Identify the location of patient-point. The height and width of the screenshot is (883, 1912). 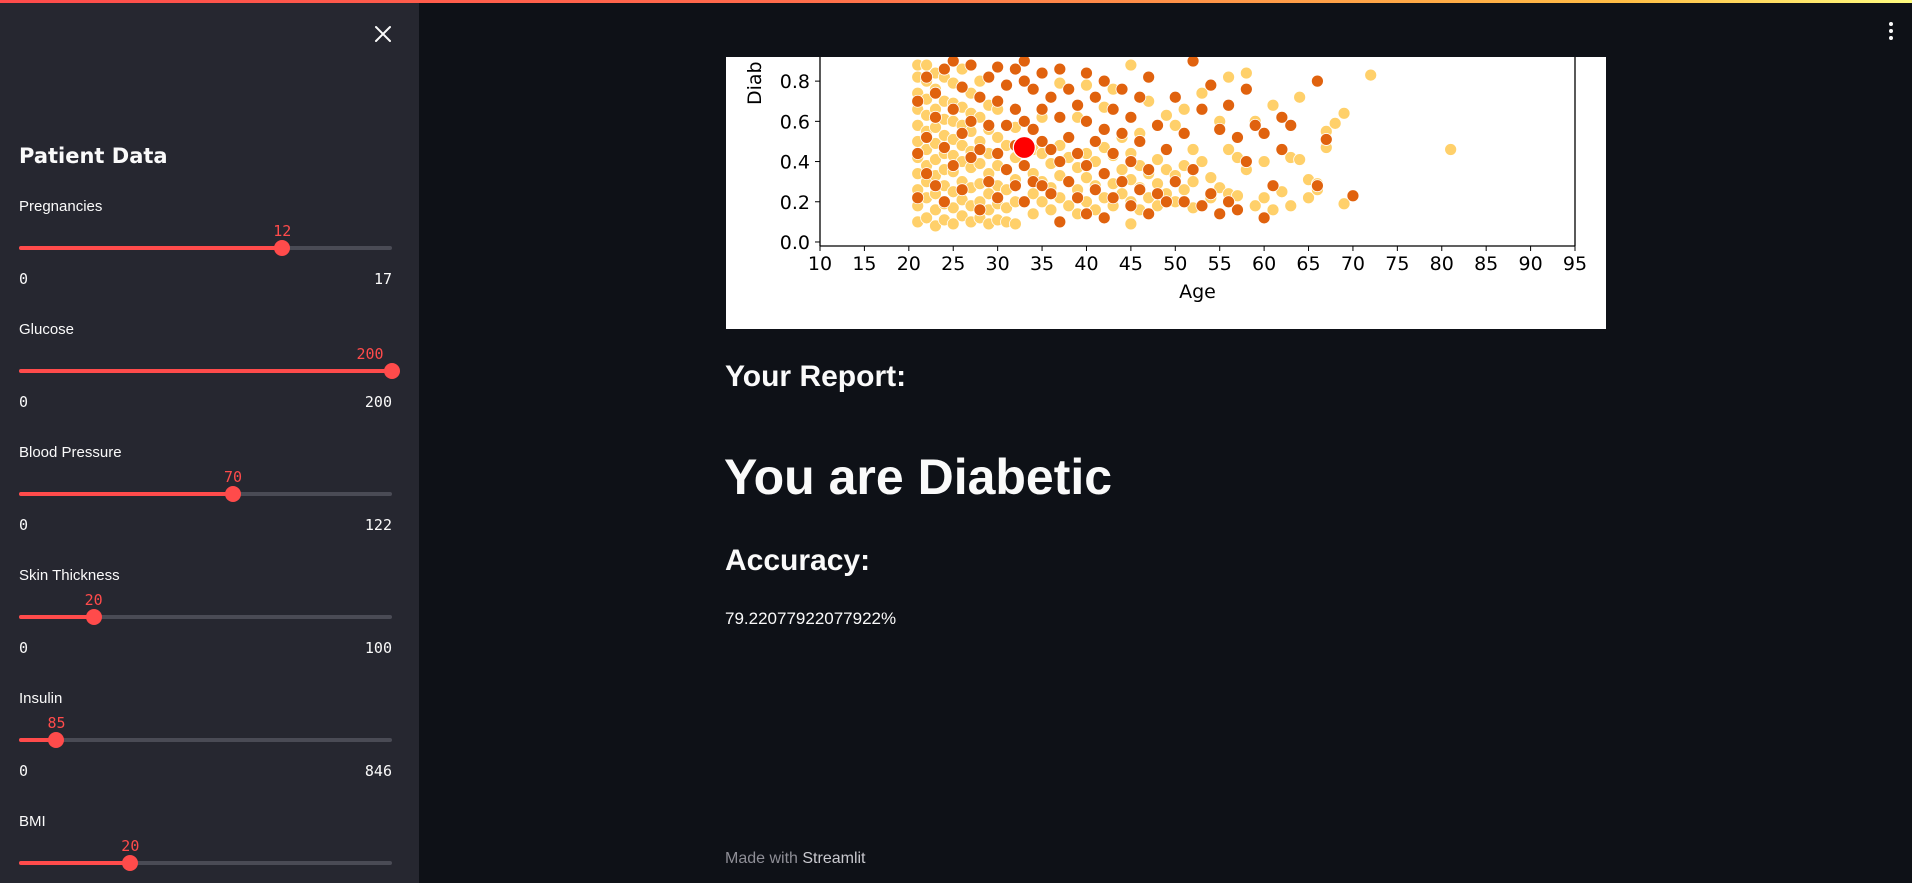
(1024, 147).